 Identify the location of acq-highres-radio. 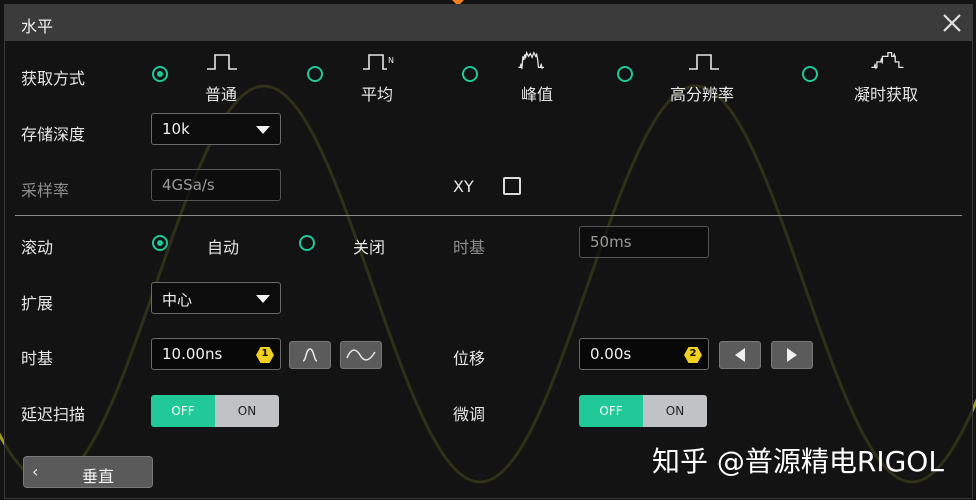
(625, 74).